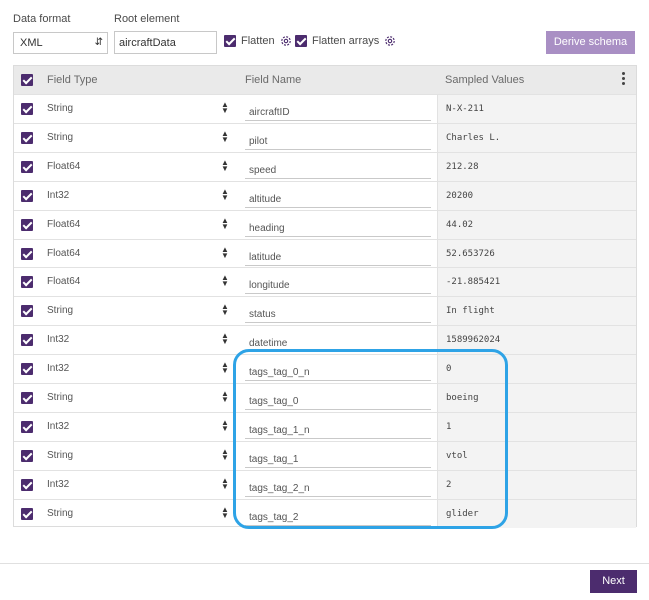  What do you see at coordinates (536, 253) in the screenshot?
I see `sampled-value: 52.653726` at bounding box center [536, 253].